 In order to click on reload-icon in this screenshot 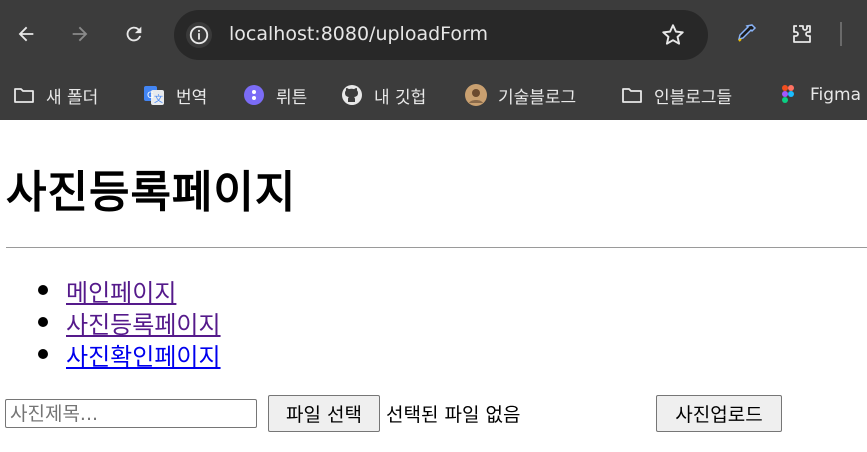, I will do `click(134, 34)`.